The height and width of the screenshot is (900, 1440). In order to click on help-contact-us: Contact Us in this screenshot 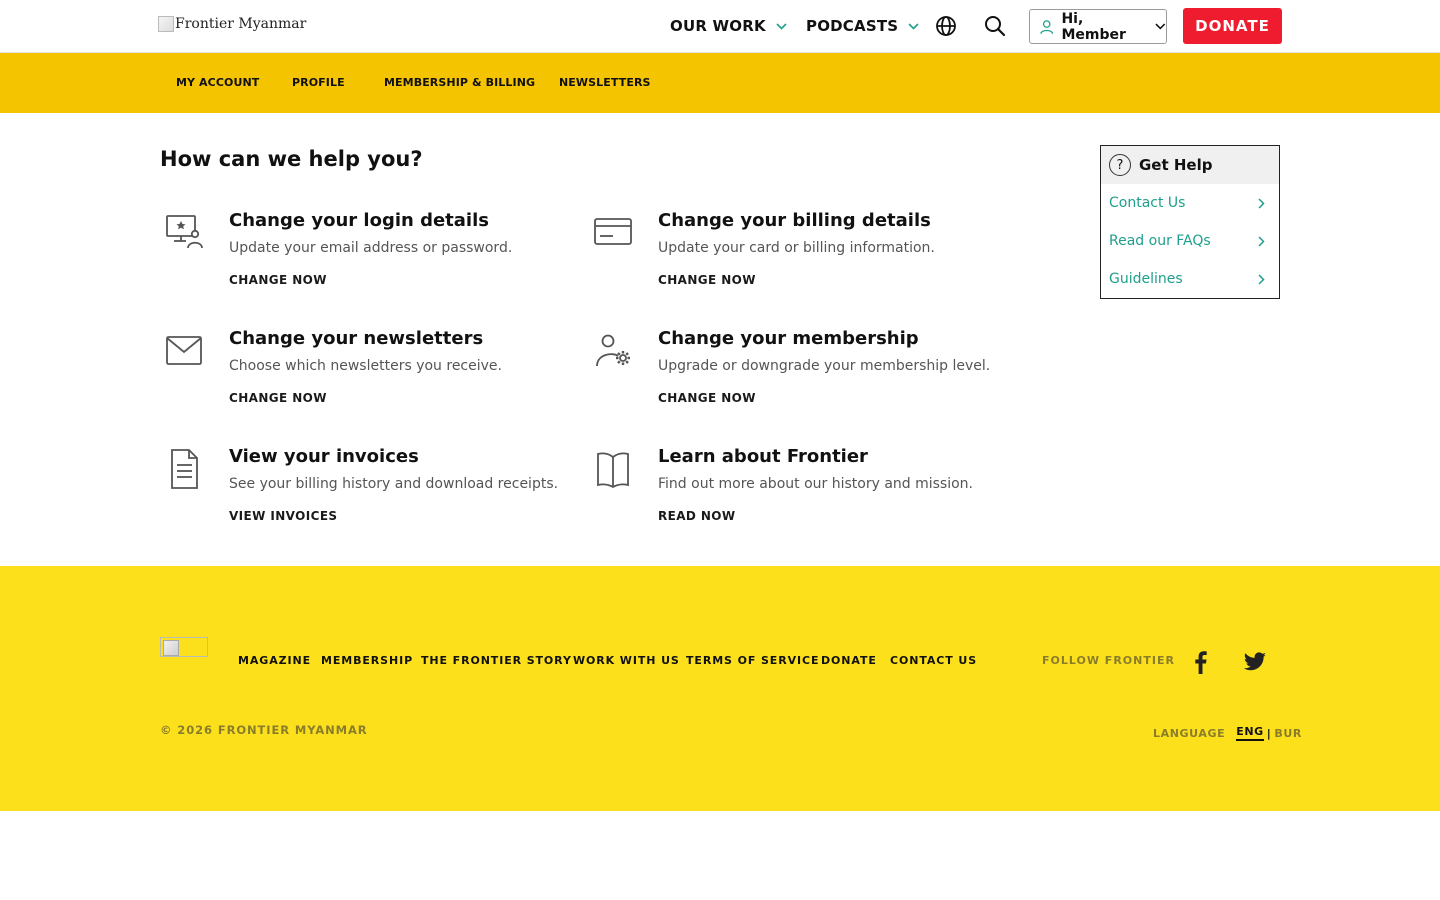, I will do `click(1190, 203)`.